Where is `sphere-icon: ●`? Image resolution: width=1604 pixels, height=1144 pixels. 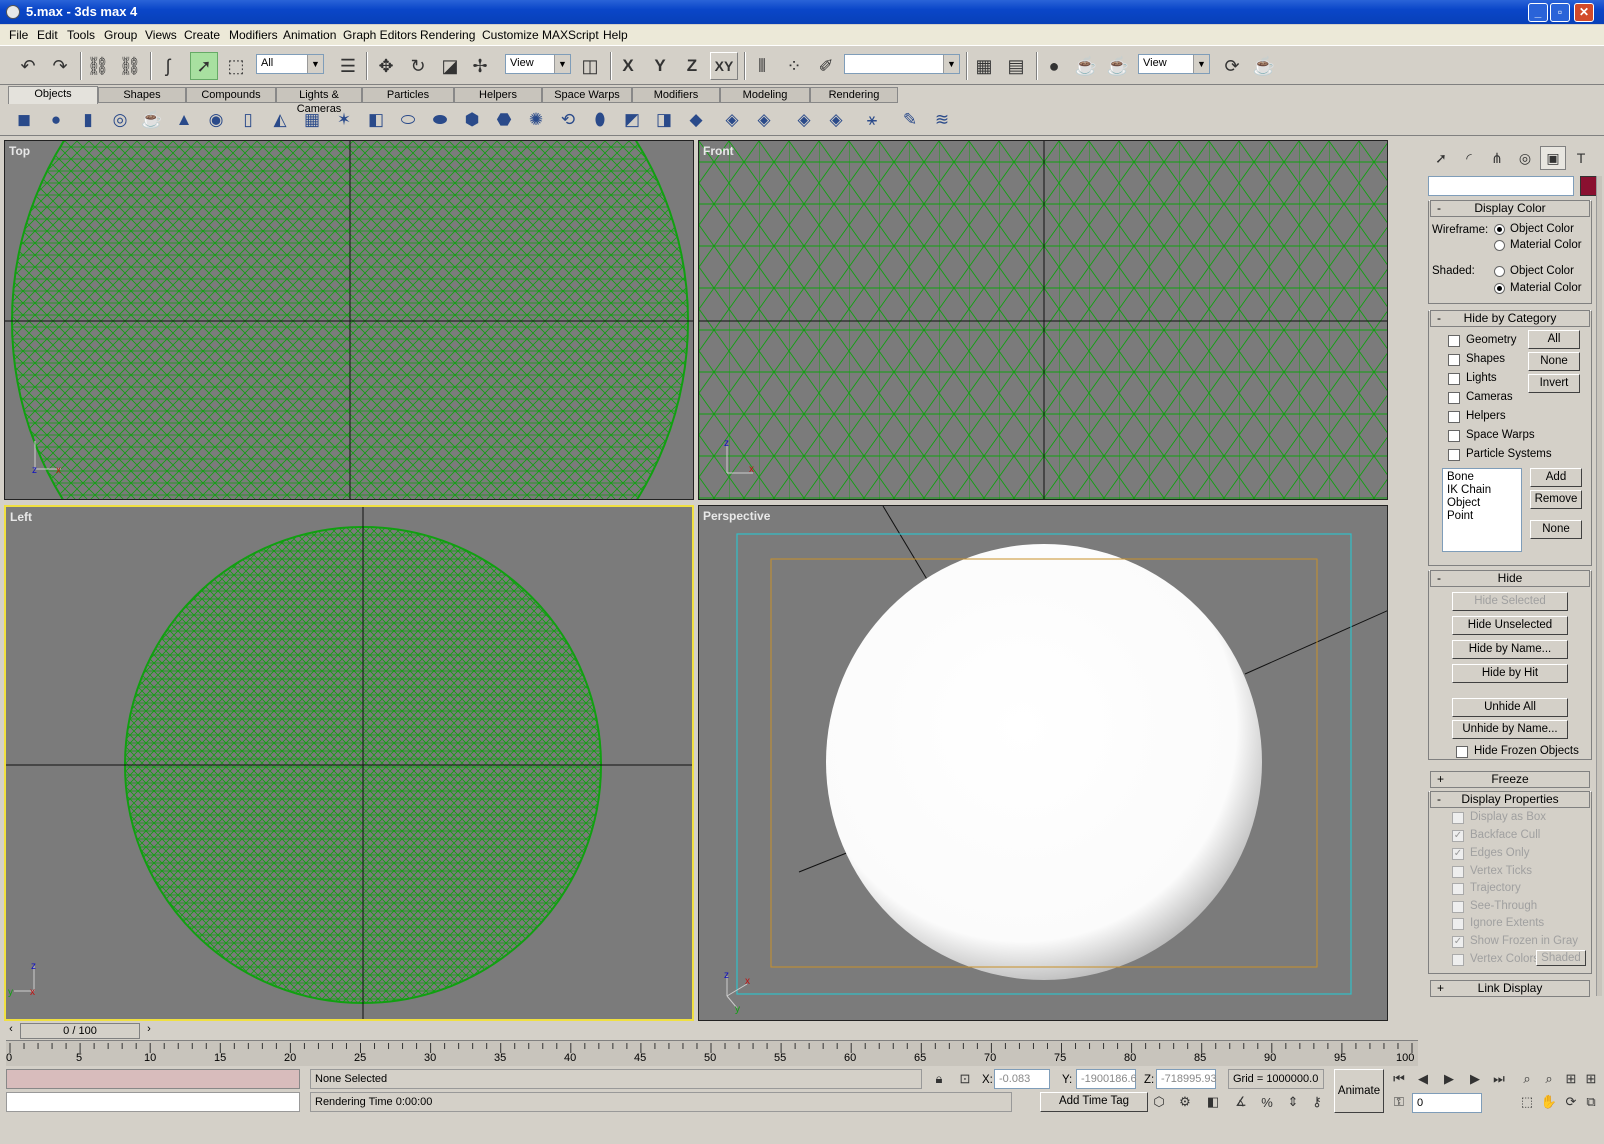 sphere-icon: ● is located at coordinates (56, 120).